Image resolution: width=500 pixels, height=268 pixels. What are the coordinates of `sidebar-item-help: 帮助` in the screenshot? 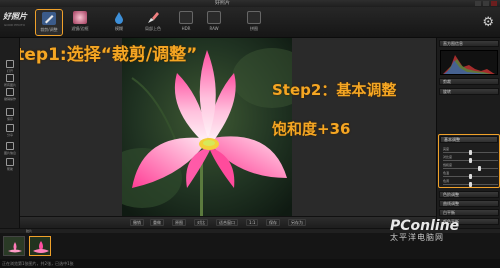 It's located at (10, 164).